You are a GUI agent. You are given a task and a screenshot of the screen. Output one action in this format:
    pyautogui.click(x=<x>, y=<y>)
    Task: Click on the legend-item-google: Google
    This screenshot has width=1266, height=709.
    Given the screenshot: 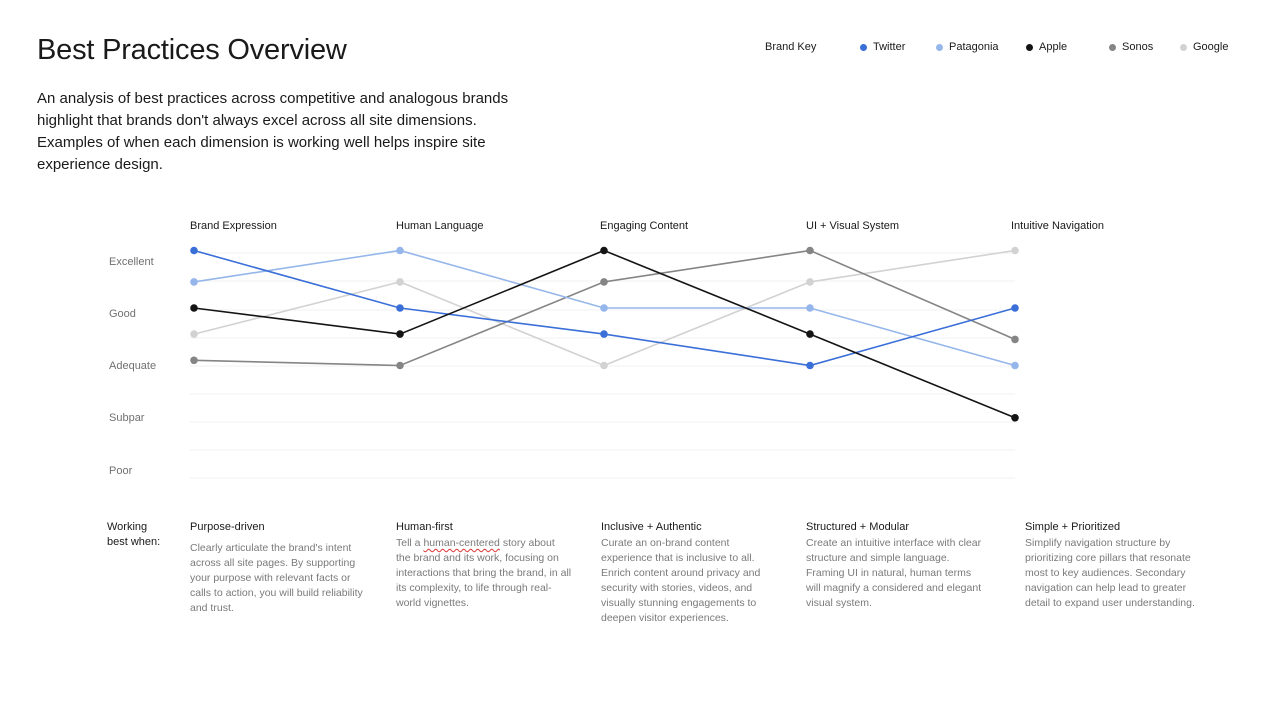 What is the action you would take?
    pyautogui.click(x=1204, y=47)
    